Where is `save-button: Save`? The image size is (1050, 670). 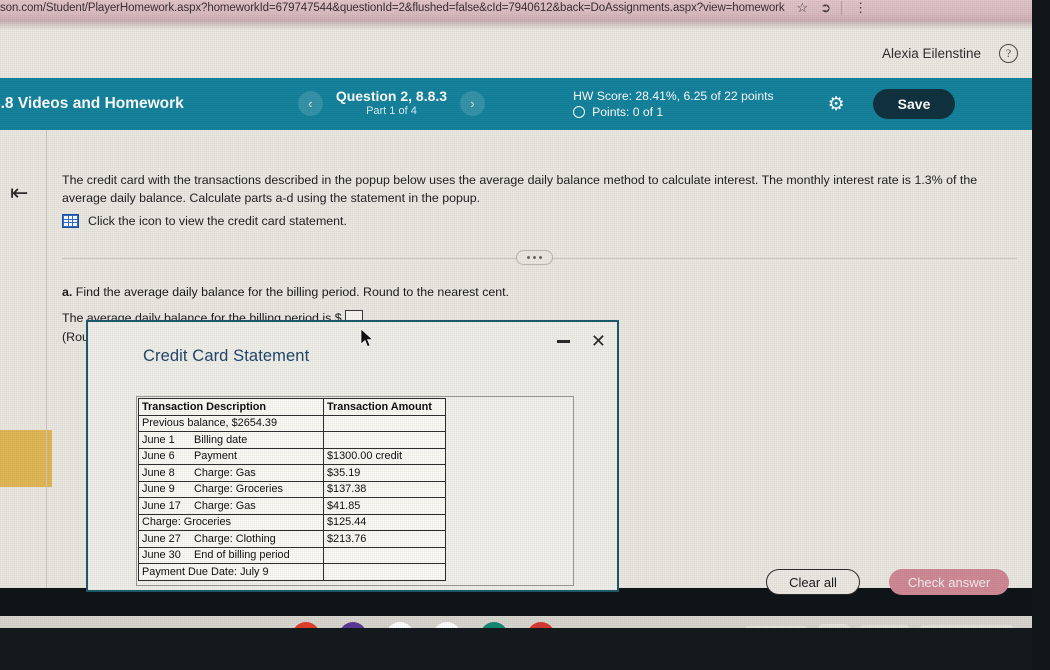 save-button: Save is located at coordinates (914, 104).